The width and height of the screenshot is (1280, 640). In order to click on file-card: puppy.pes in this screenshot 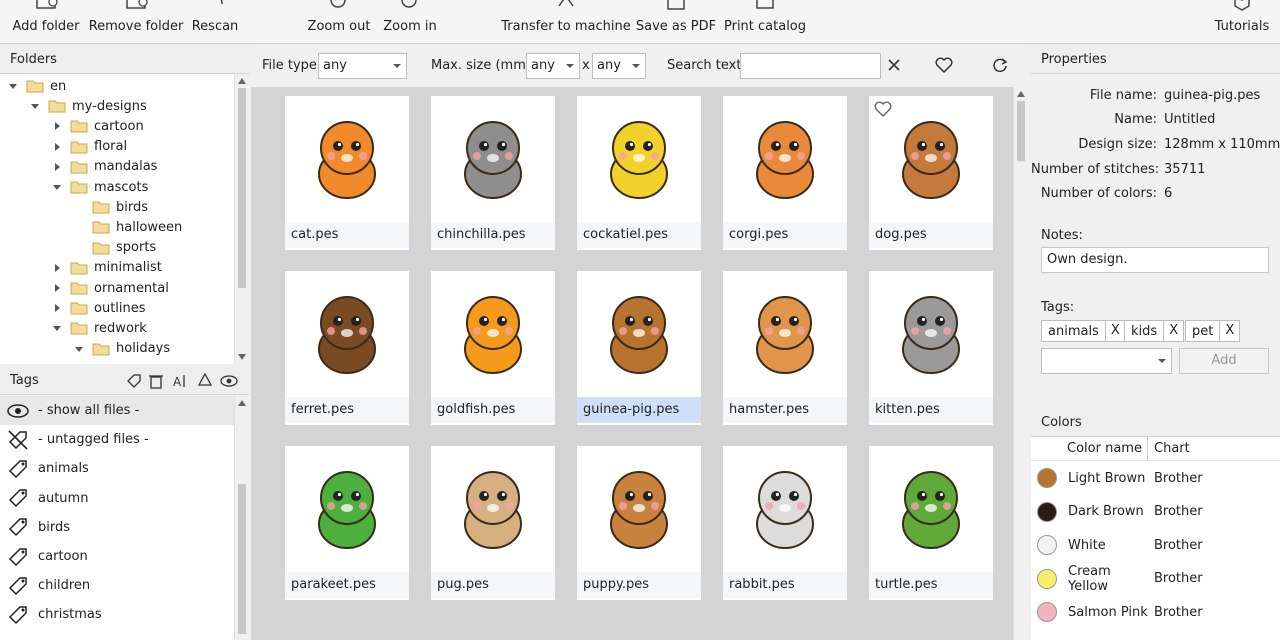, I will do `click(639, 523)`.